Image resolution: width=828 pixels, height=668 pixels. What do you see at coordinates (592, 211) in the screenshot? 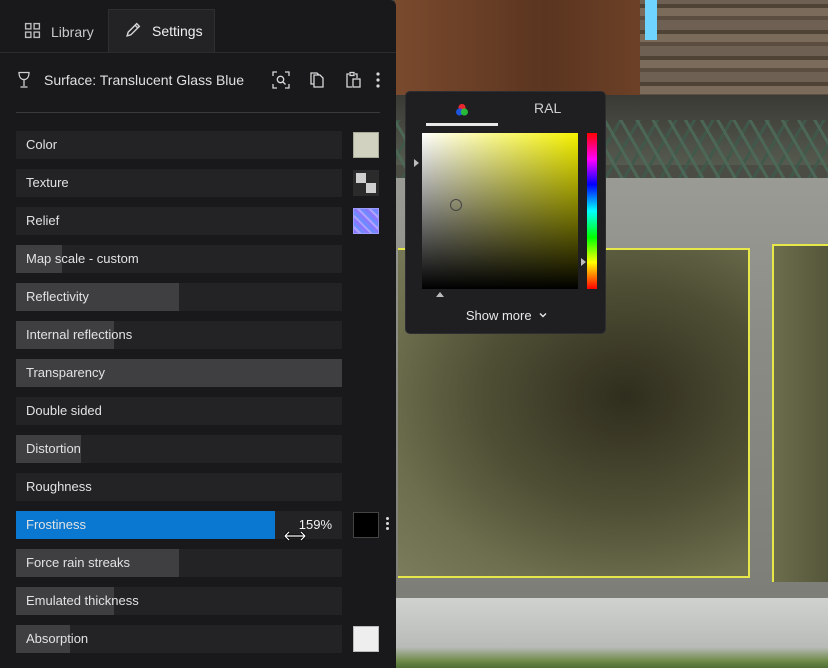
I see `hue-slider` at bounding box center [592, 211].